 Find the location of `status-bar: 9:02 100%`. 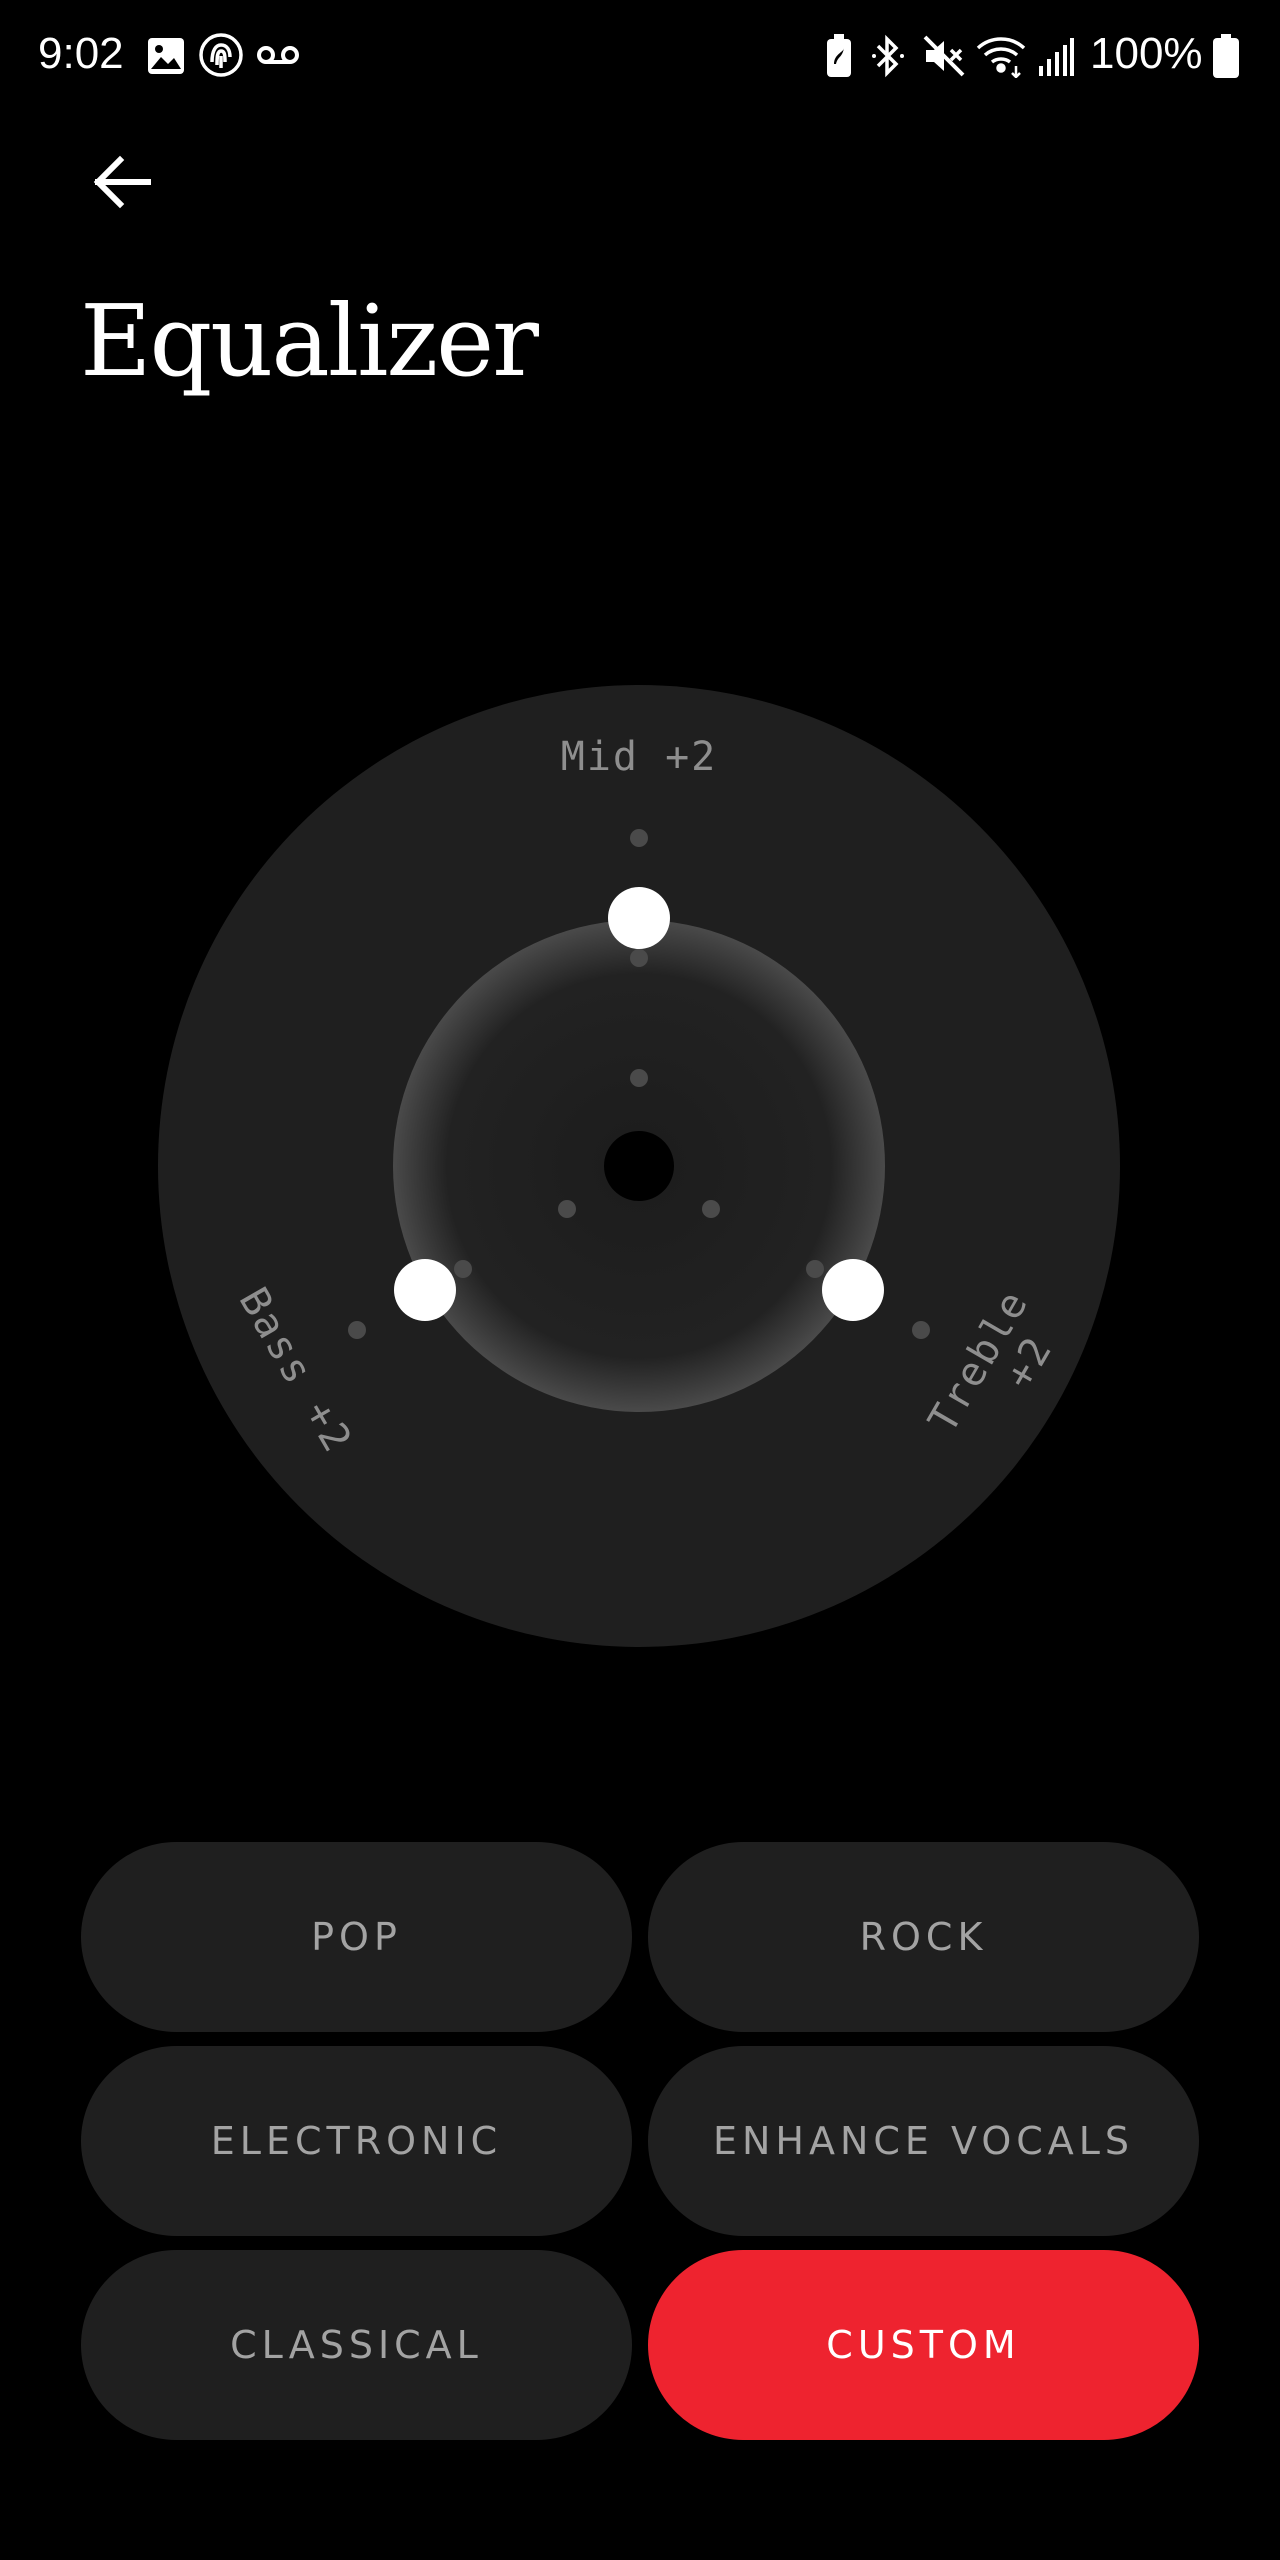

status-bar: 9:02 100% is located at coordinates (640, 55).